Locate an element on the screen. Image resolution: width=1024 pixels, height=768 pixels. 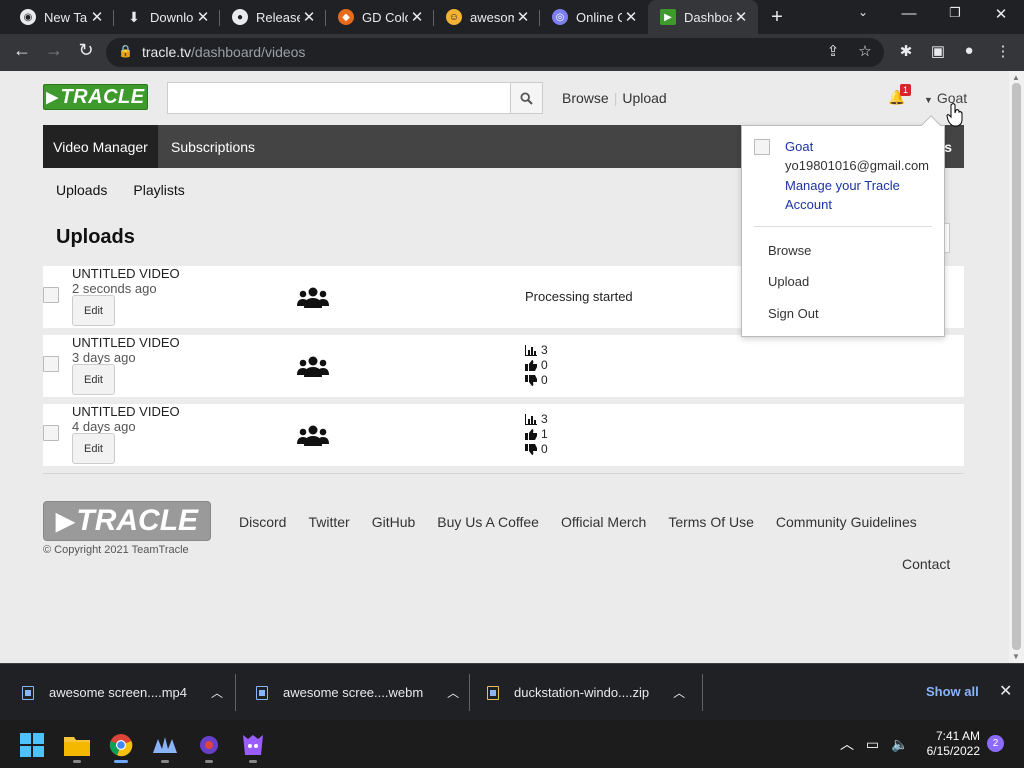
address-bar: 🔒 tracle.tv/dashboard/videos is located at coordinates (495, 52).